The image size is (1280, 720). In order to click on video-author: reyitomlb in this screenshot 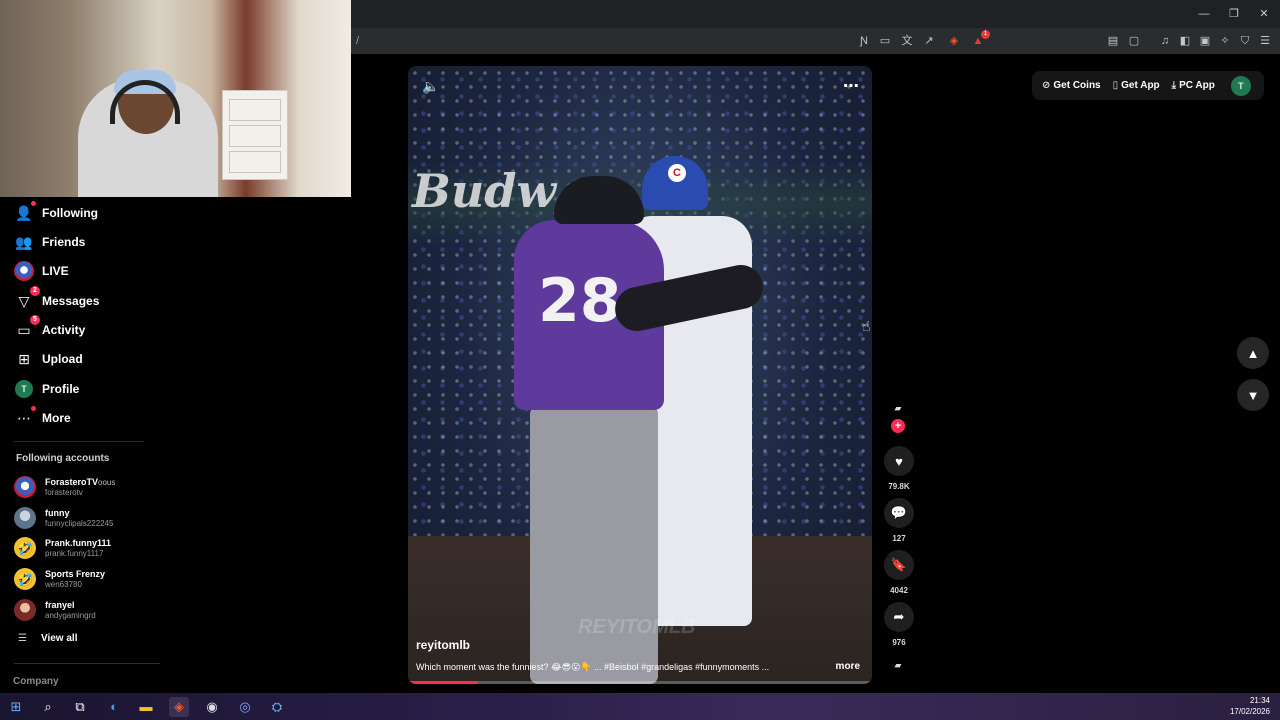, I will do `click(443, 645)`.